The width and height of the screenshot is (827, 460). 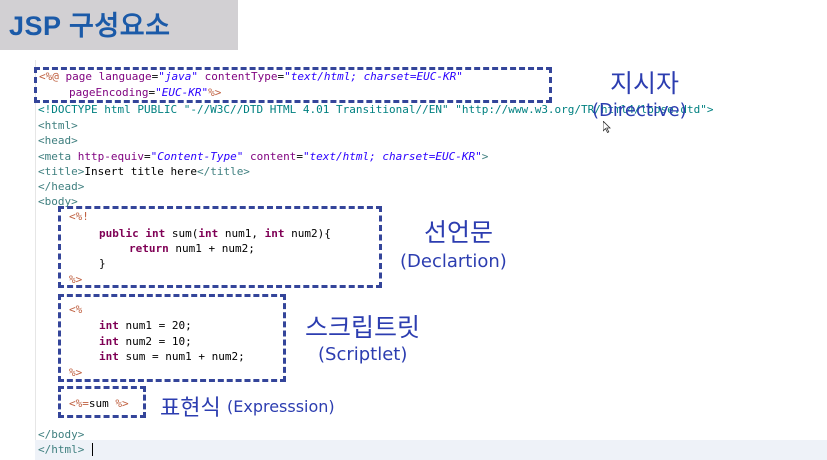 What do you see at coordinates (363, 354) in the screenshot?
I see `annotation-scriptlet-en: (Scriptlet)` at bounding box center [363, 354].